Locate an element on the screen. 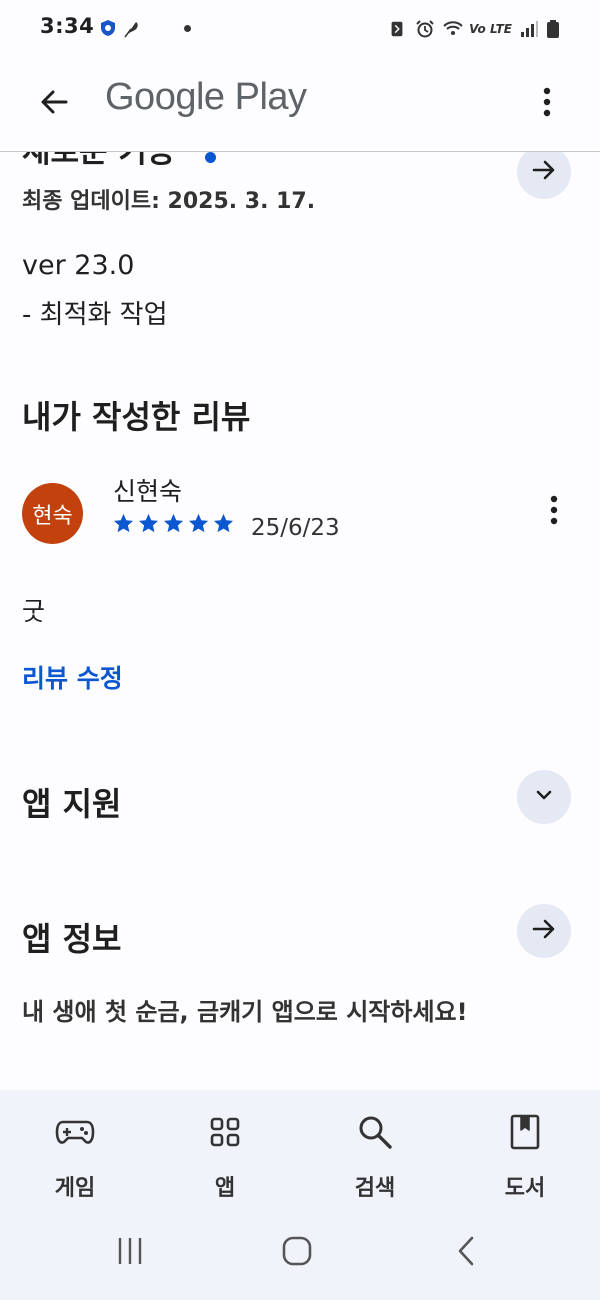 The width and height of the screenshot is (600, 1300). nav-item-apps: 앱 is located at coordinates (225, 1150).